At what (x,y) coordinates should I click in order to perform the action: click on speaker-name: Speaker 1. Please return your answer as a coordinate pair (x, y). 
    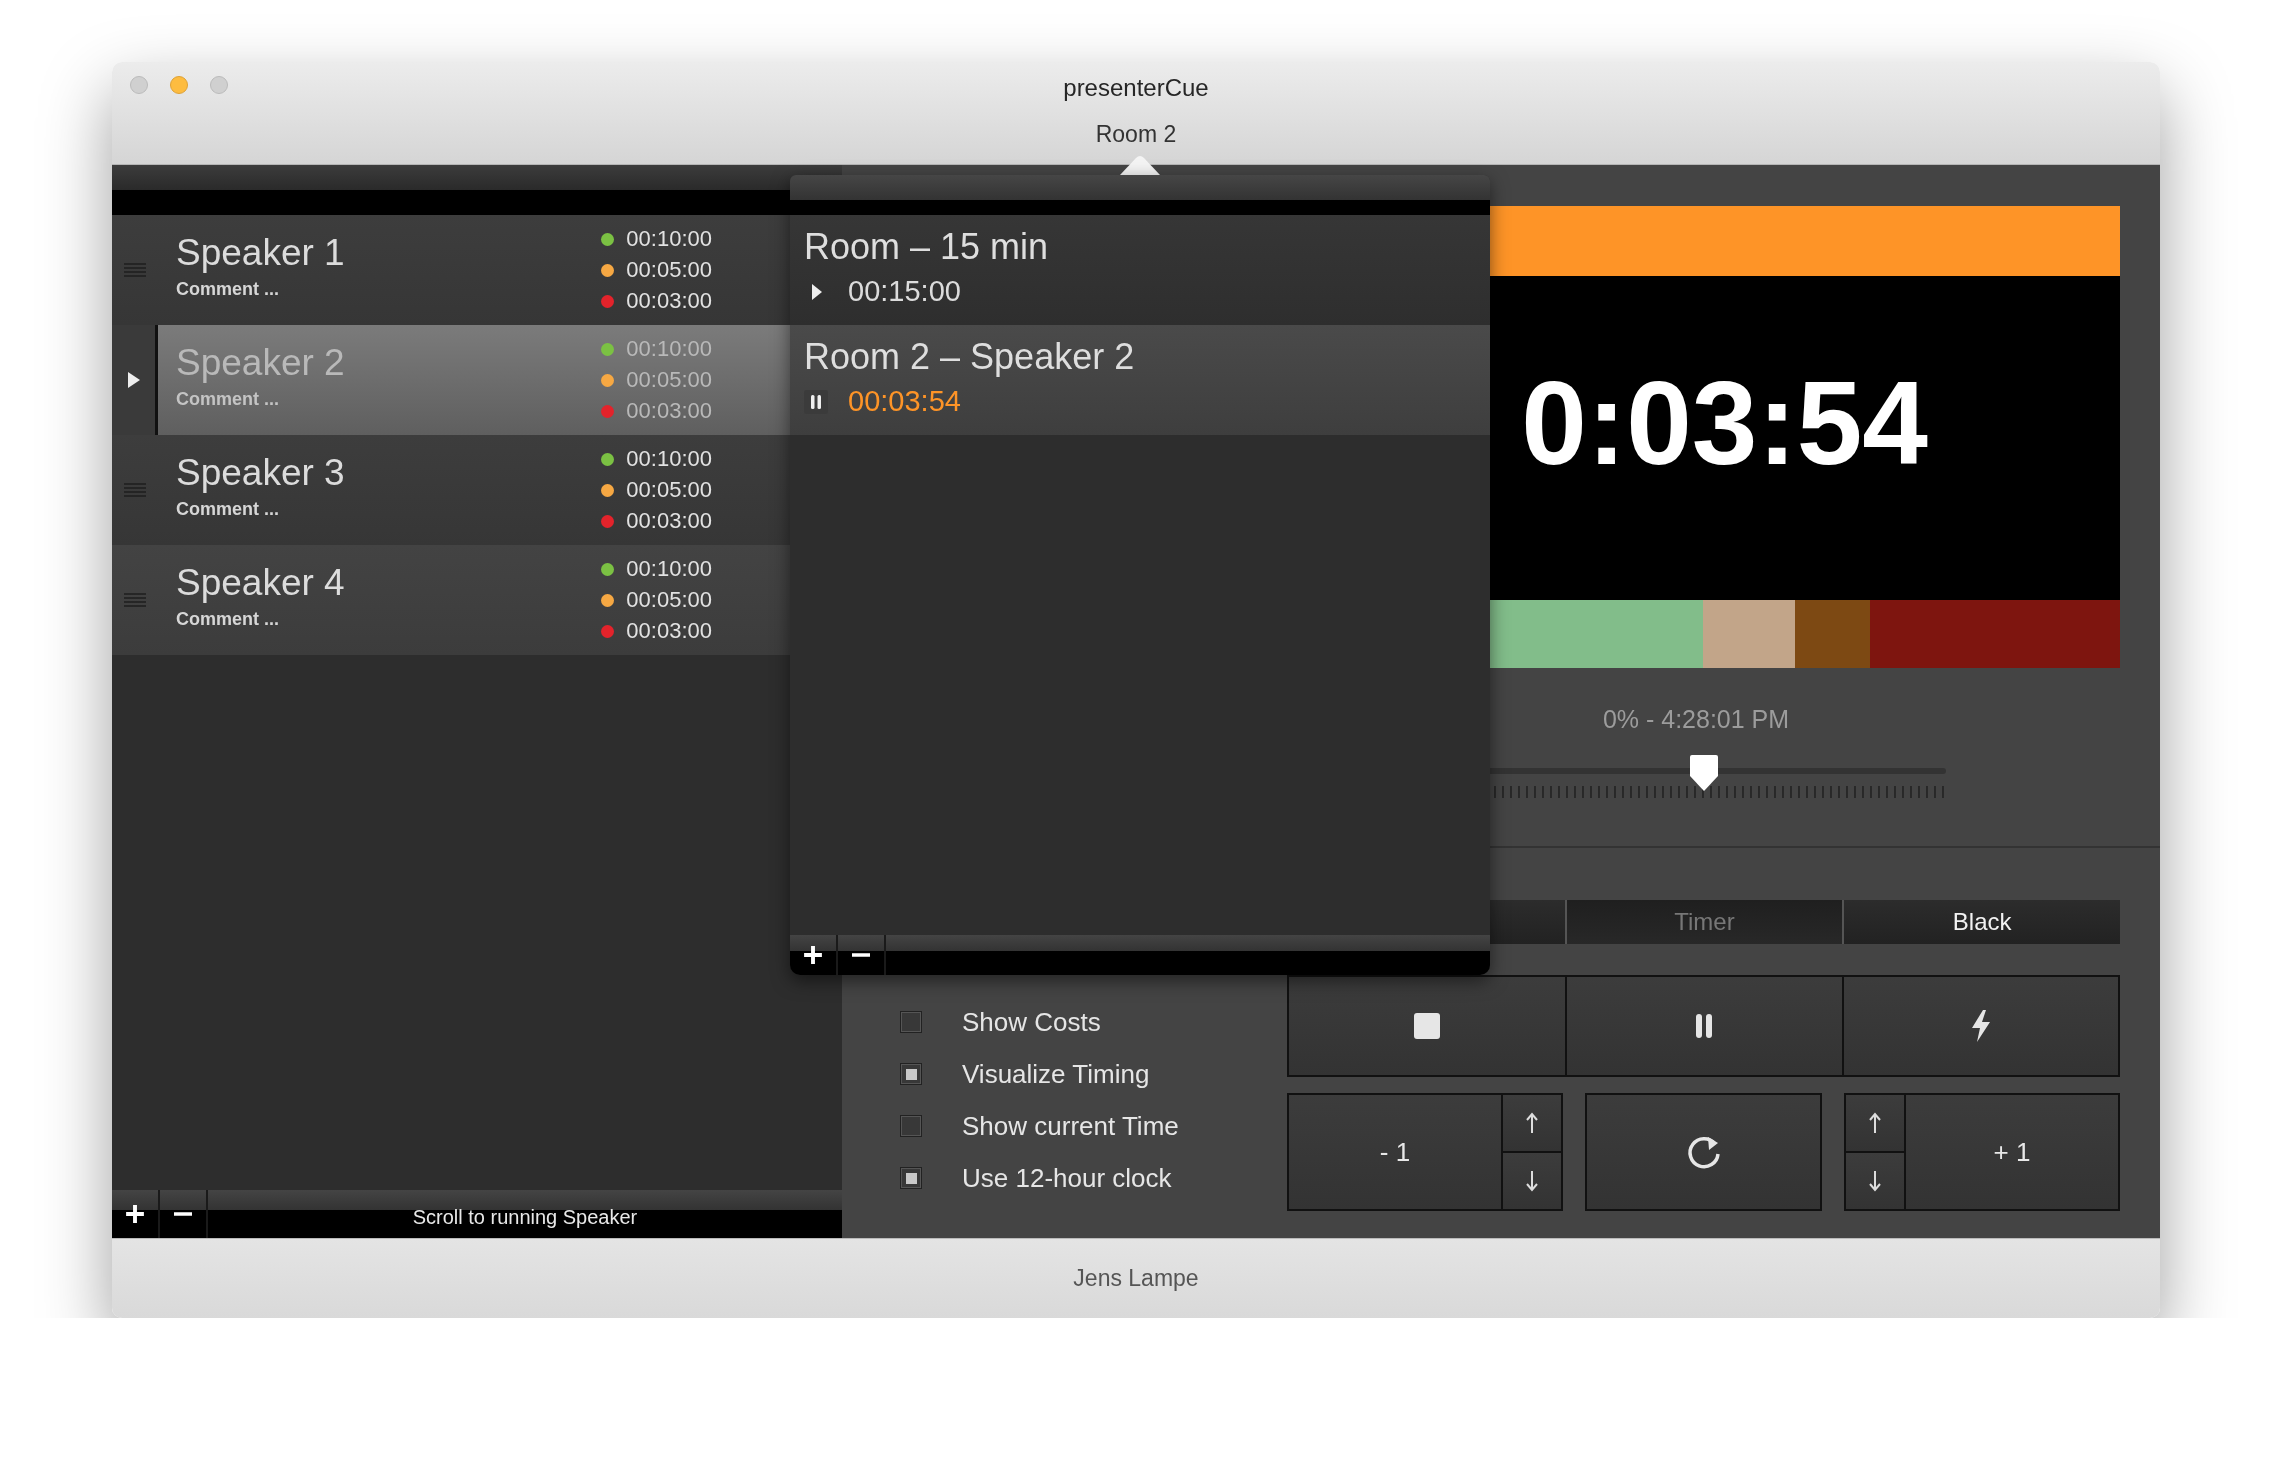
    Looking at the image, I should click on (261, 253).